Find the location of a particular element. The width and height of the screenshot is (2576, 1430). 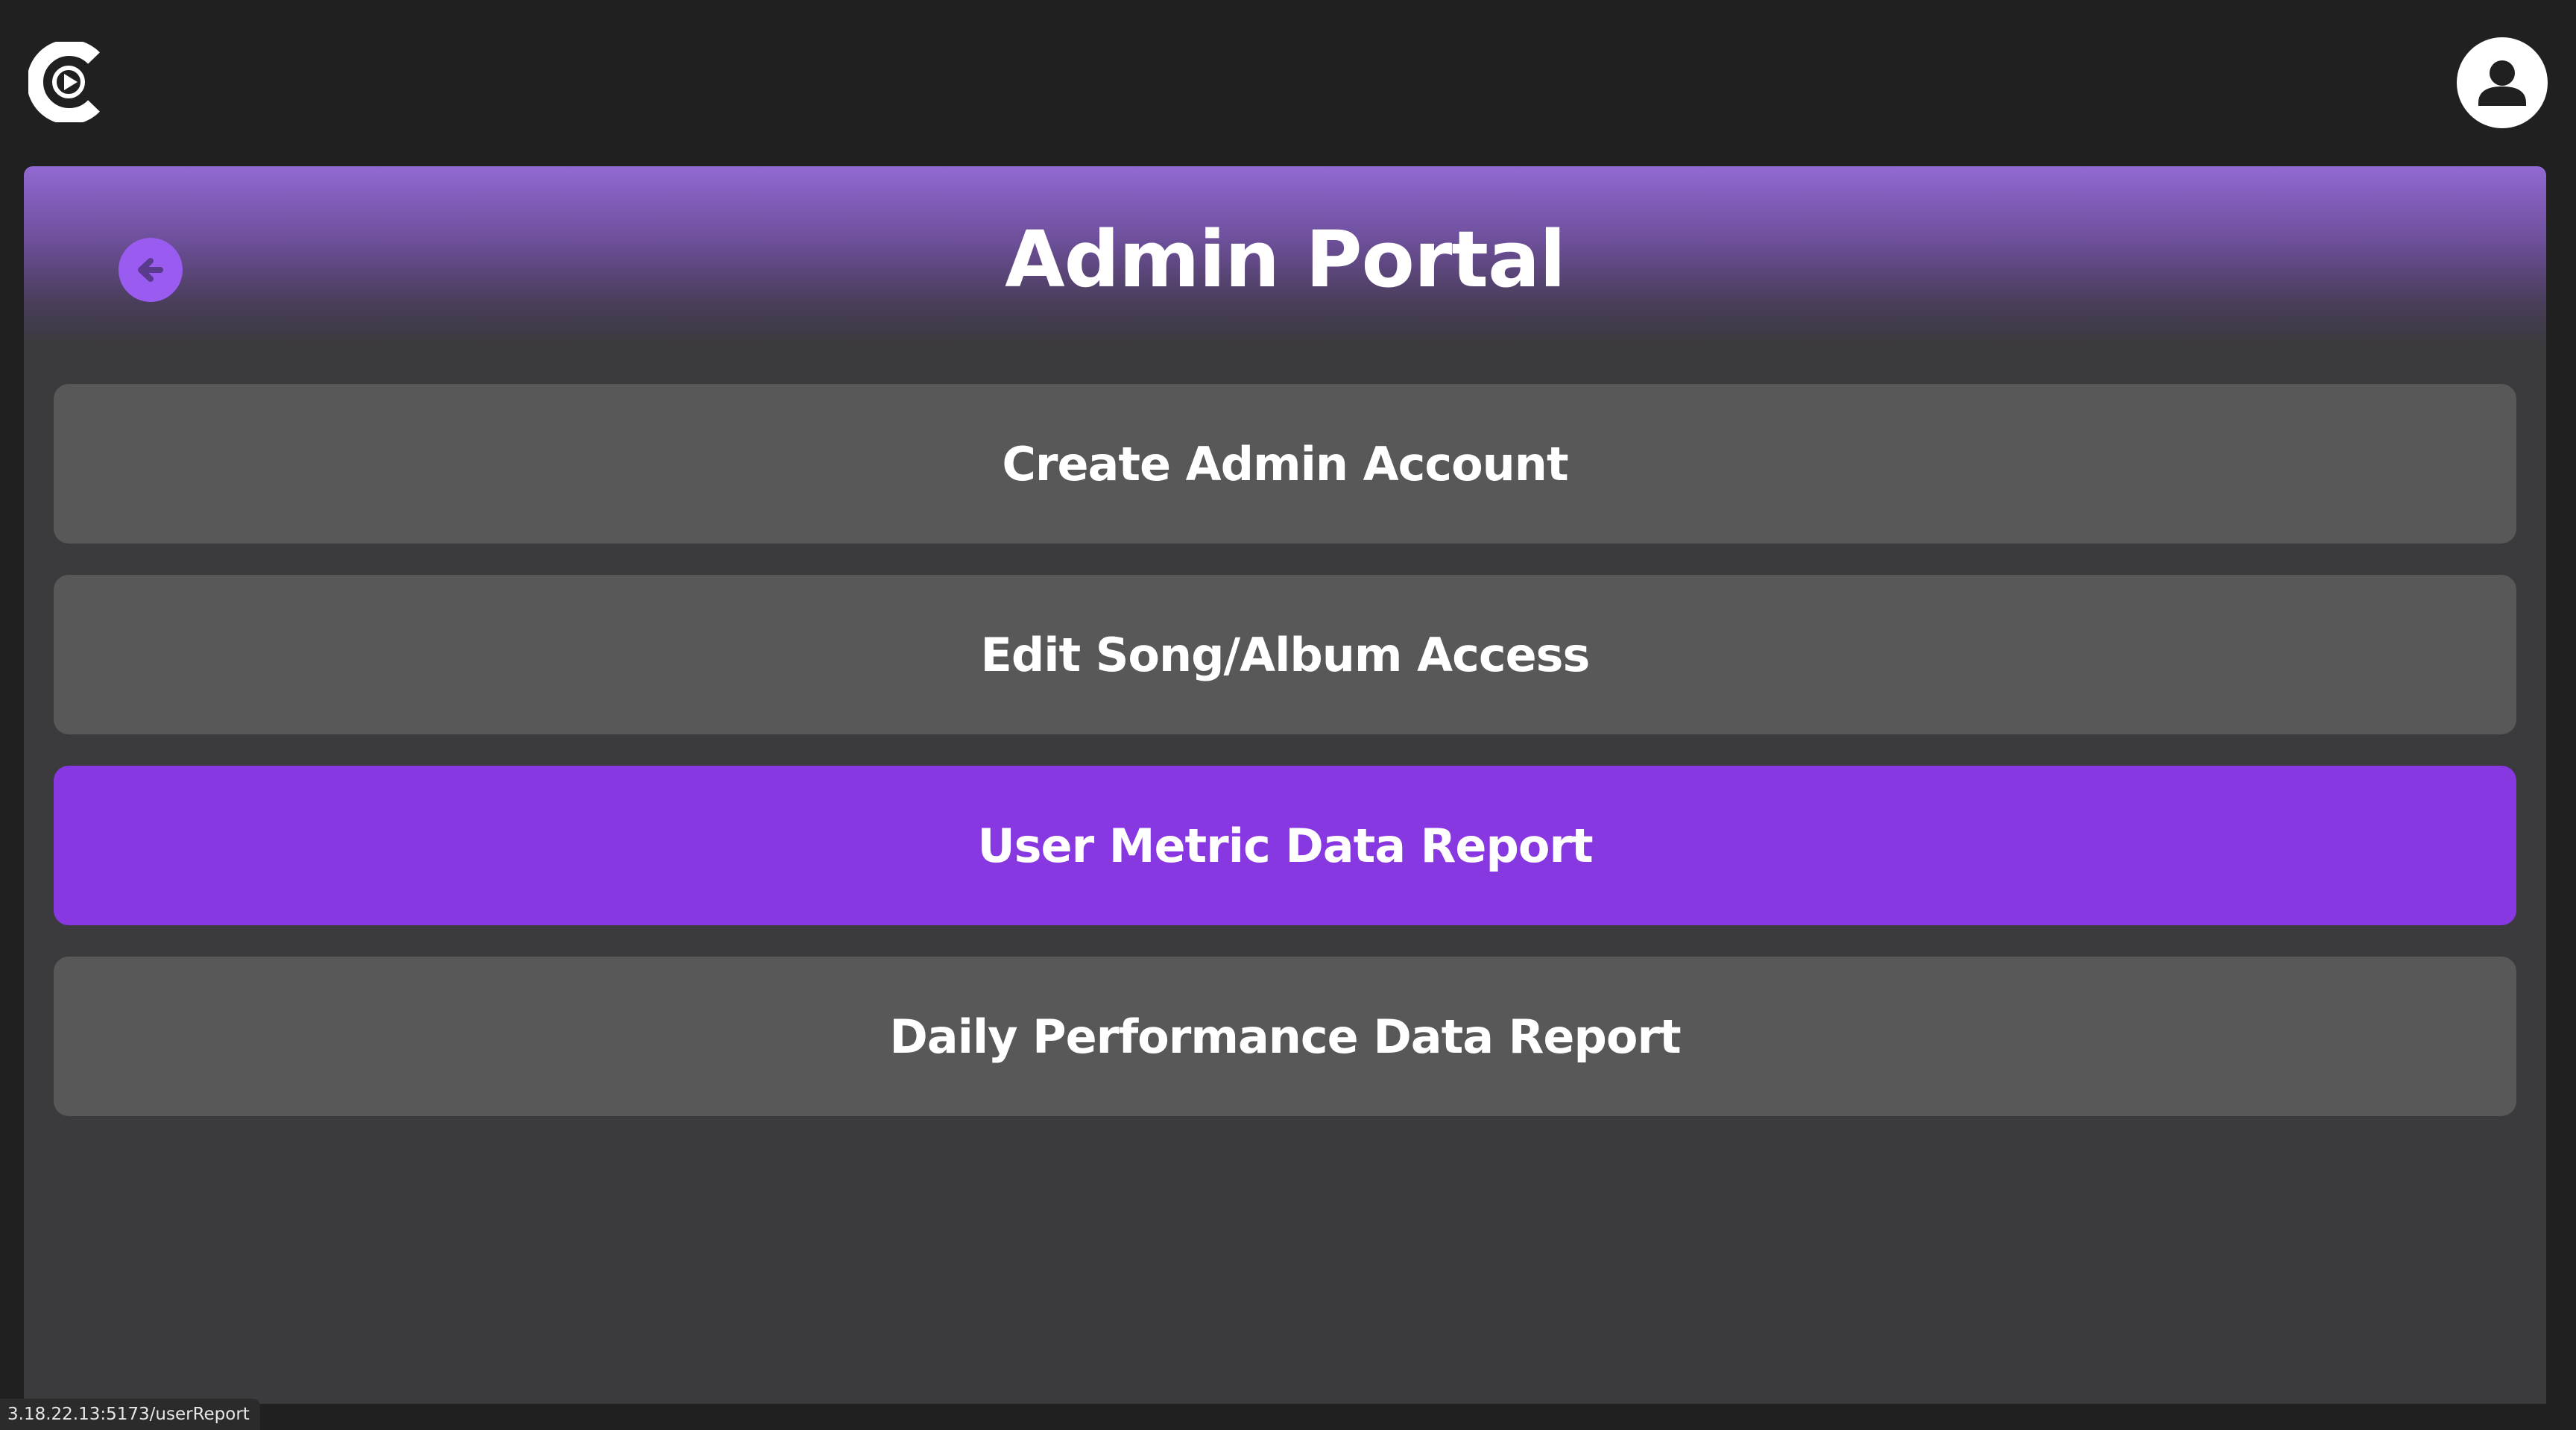

menu-button-label: Edit Song/Album Access is located at coordinates (1285, 654).